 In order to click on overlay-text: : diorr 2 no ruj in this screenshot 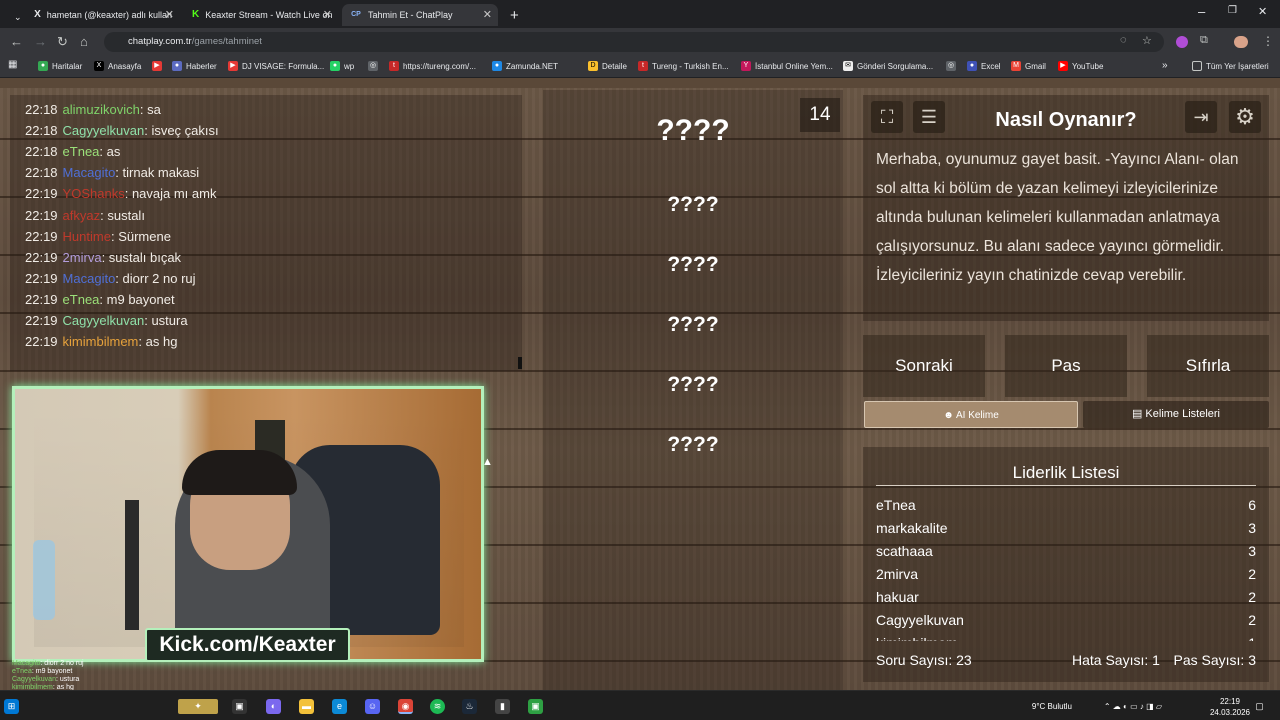, I will do `click(62, 663)`.